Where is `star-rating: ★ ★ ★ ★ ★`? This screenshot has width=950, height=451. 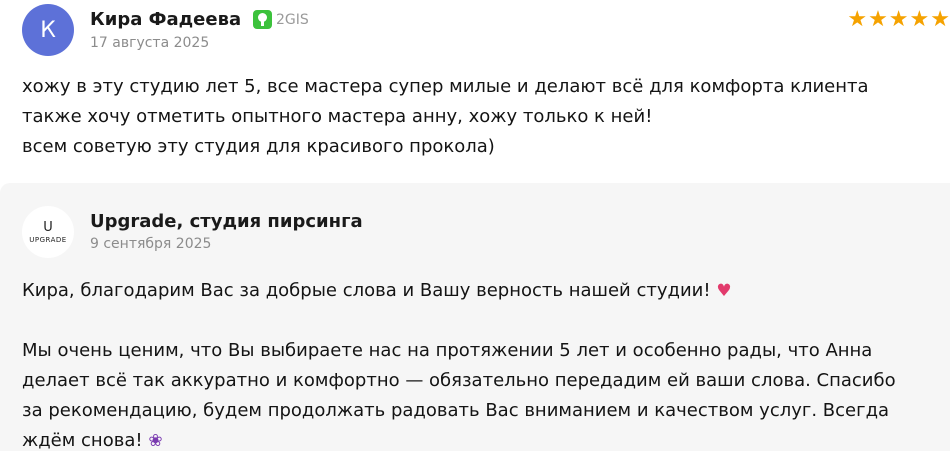 star-rating: ★ ★ ★ ★ ★ is located at coordinates (898, 20).